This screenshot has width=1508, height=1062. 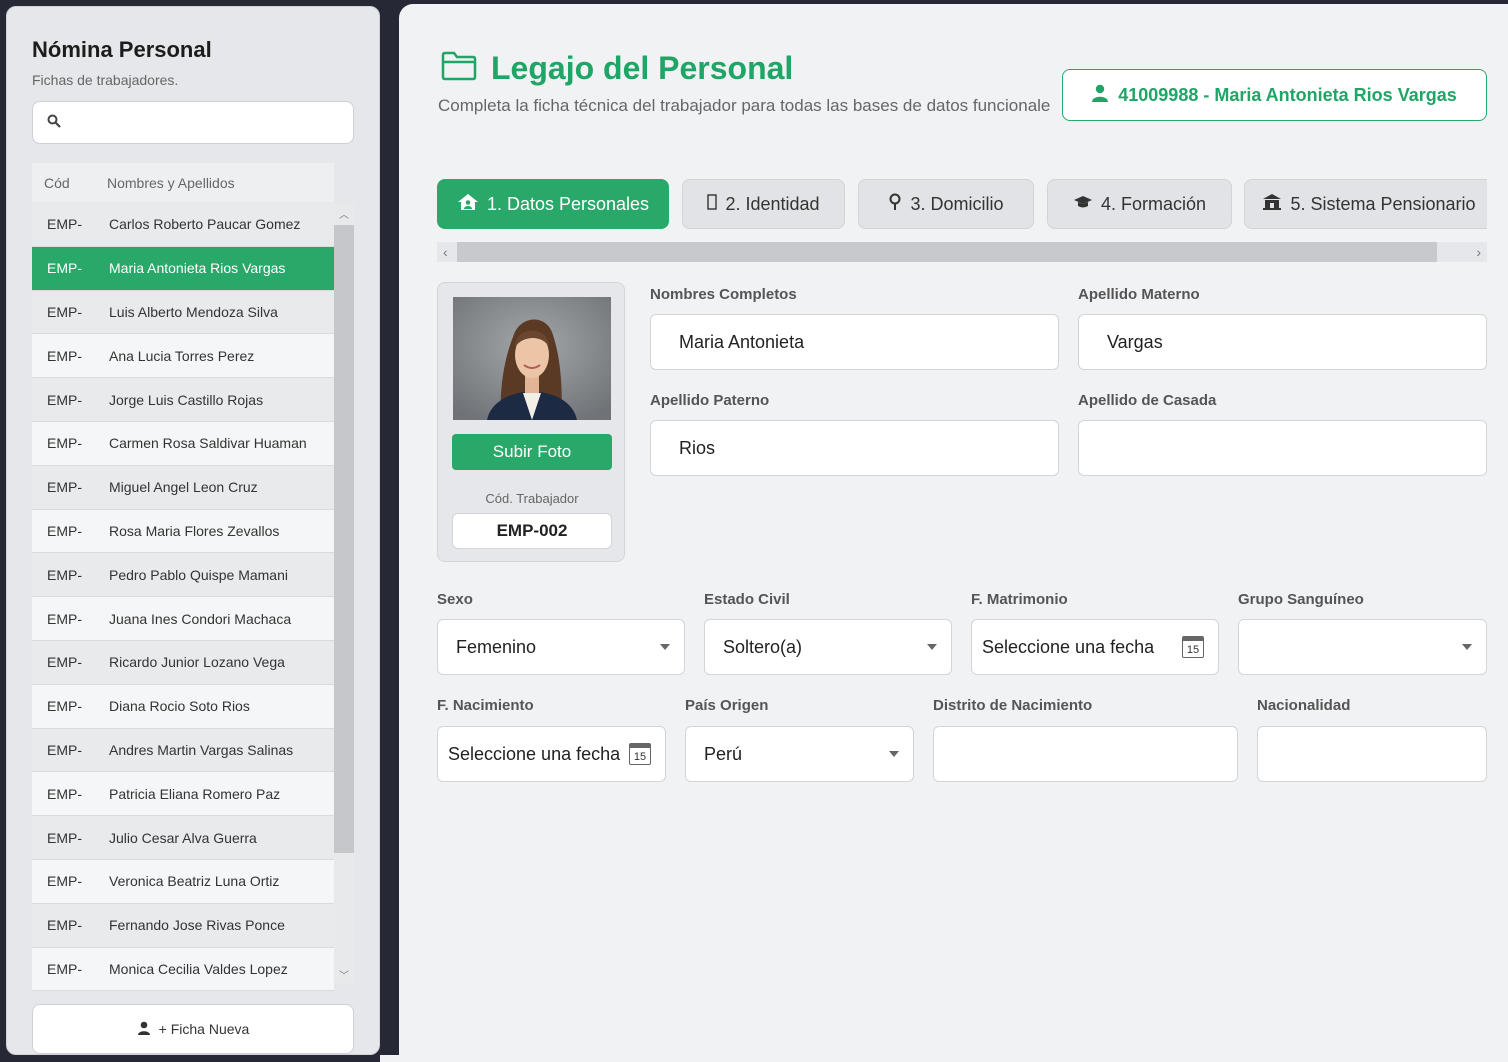 What do you see at coordinates (183, 794) in the screenshot?
I see `table-row: EMP- Patricia Eliana Romero Paz` at bounding box center [183, 794].